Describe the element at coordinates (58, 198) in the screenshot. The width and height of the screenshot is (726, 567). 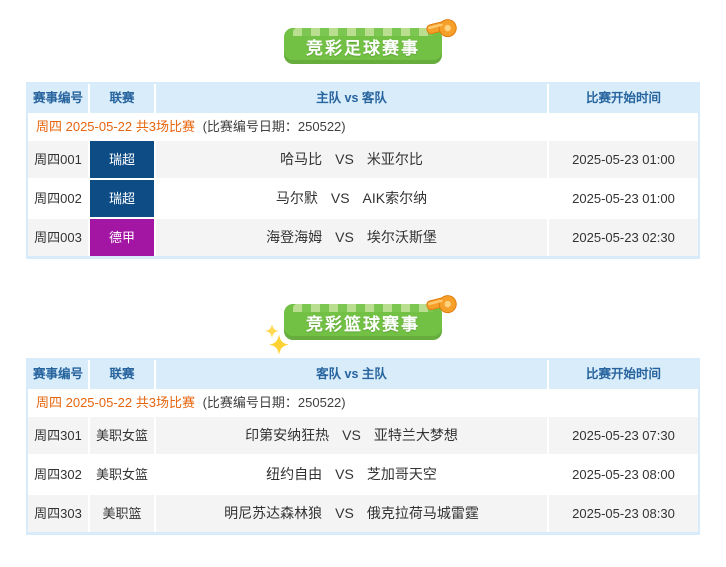
I see `match-no: 周四002` at that location.